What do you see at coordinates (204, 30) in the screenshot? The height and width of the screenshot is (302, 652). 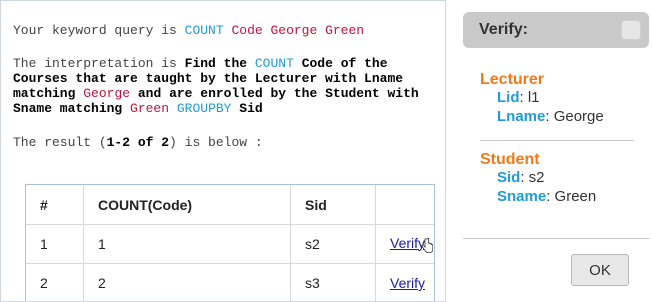 I see `query-keyword-count: COUNT` at bounding box center [204, 30].